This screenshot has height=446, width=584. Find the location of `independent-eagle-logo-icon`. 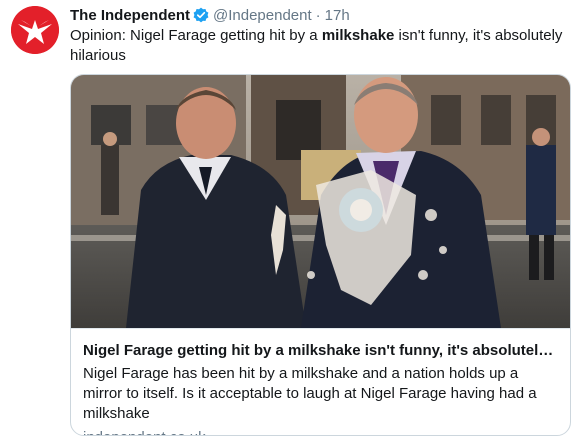

independent-eagle-logo-icon is located at coordinates (35, 30).